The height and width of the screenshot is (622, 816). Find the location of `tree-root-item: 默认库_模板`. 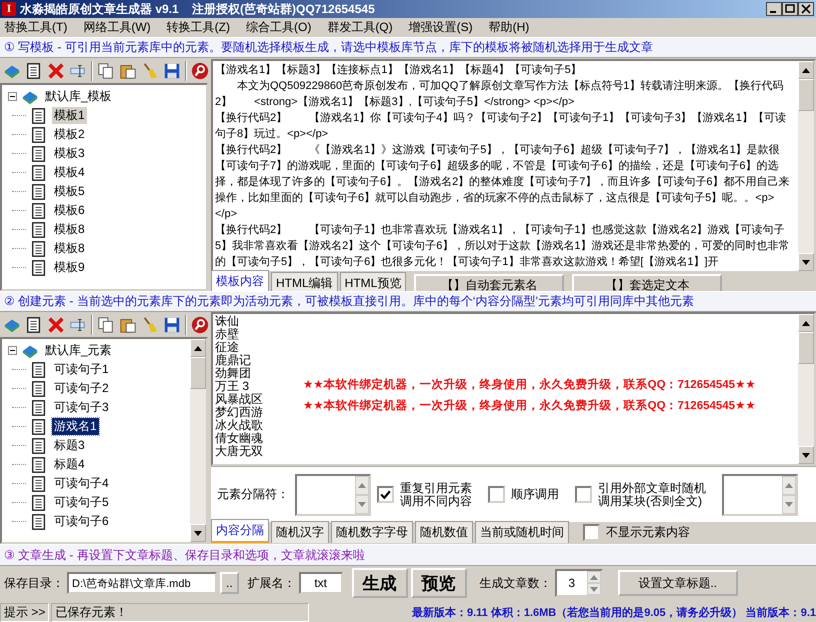

tree-root-item: 默认库_模板 is located at coordinates (78, 96).